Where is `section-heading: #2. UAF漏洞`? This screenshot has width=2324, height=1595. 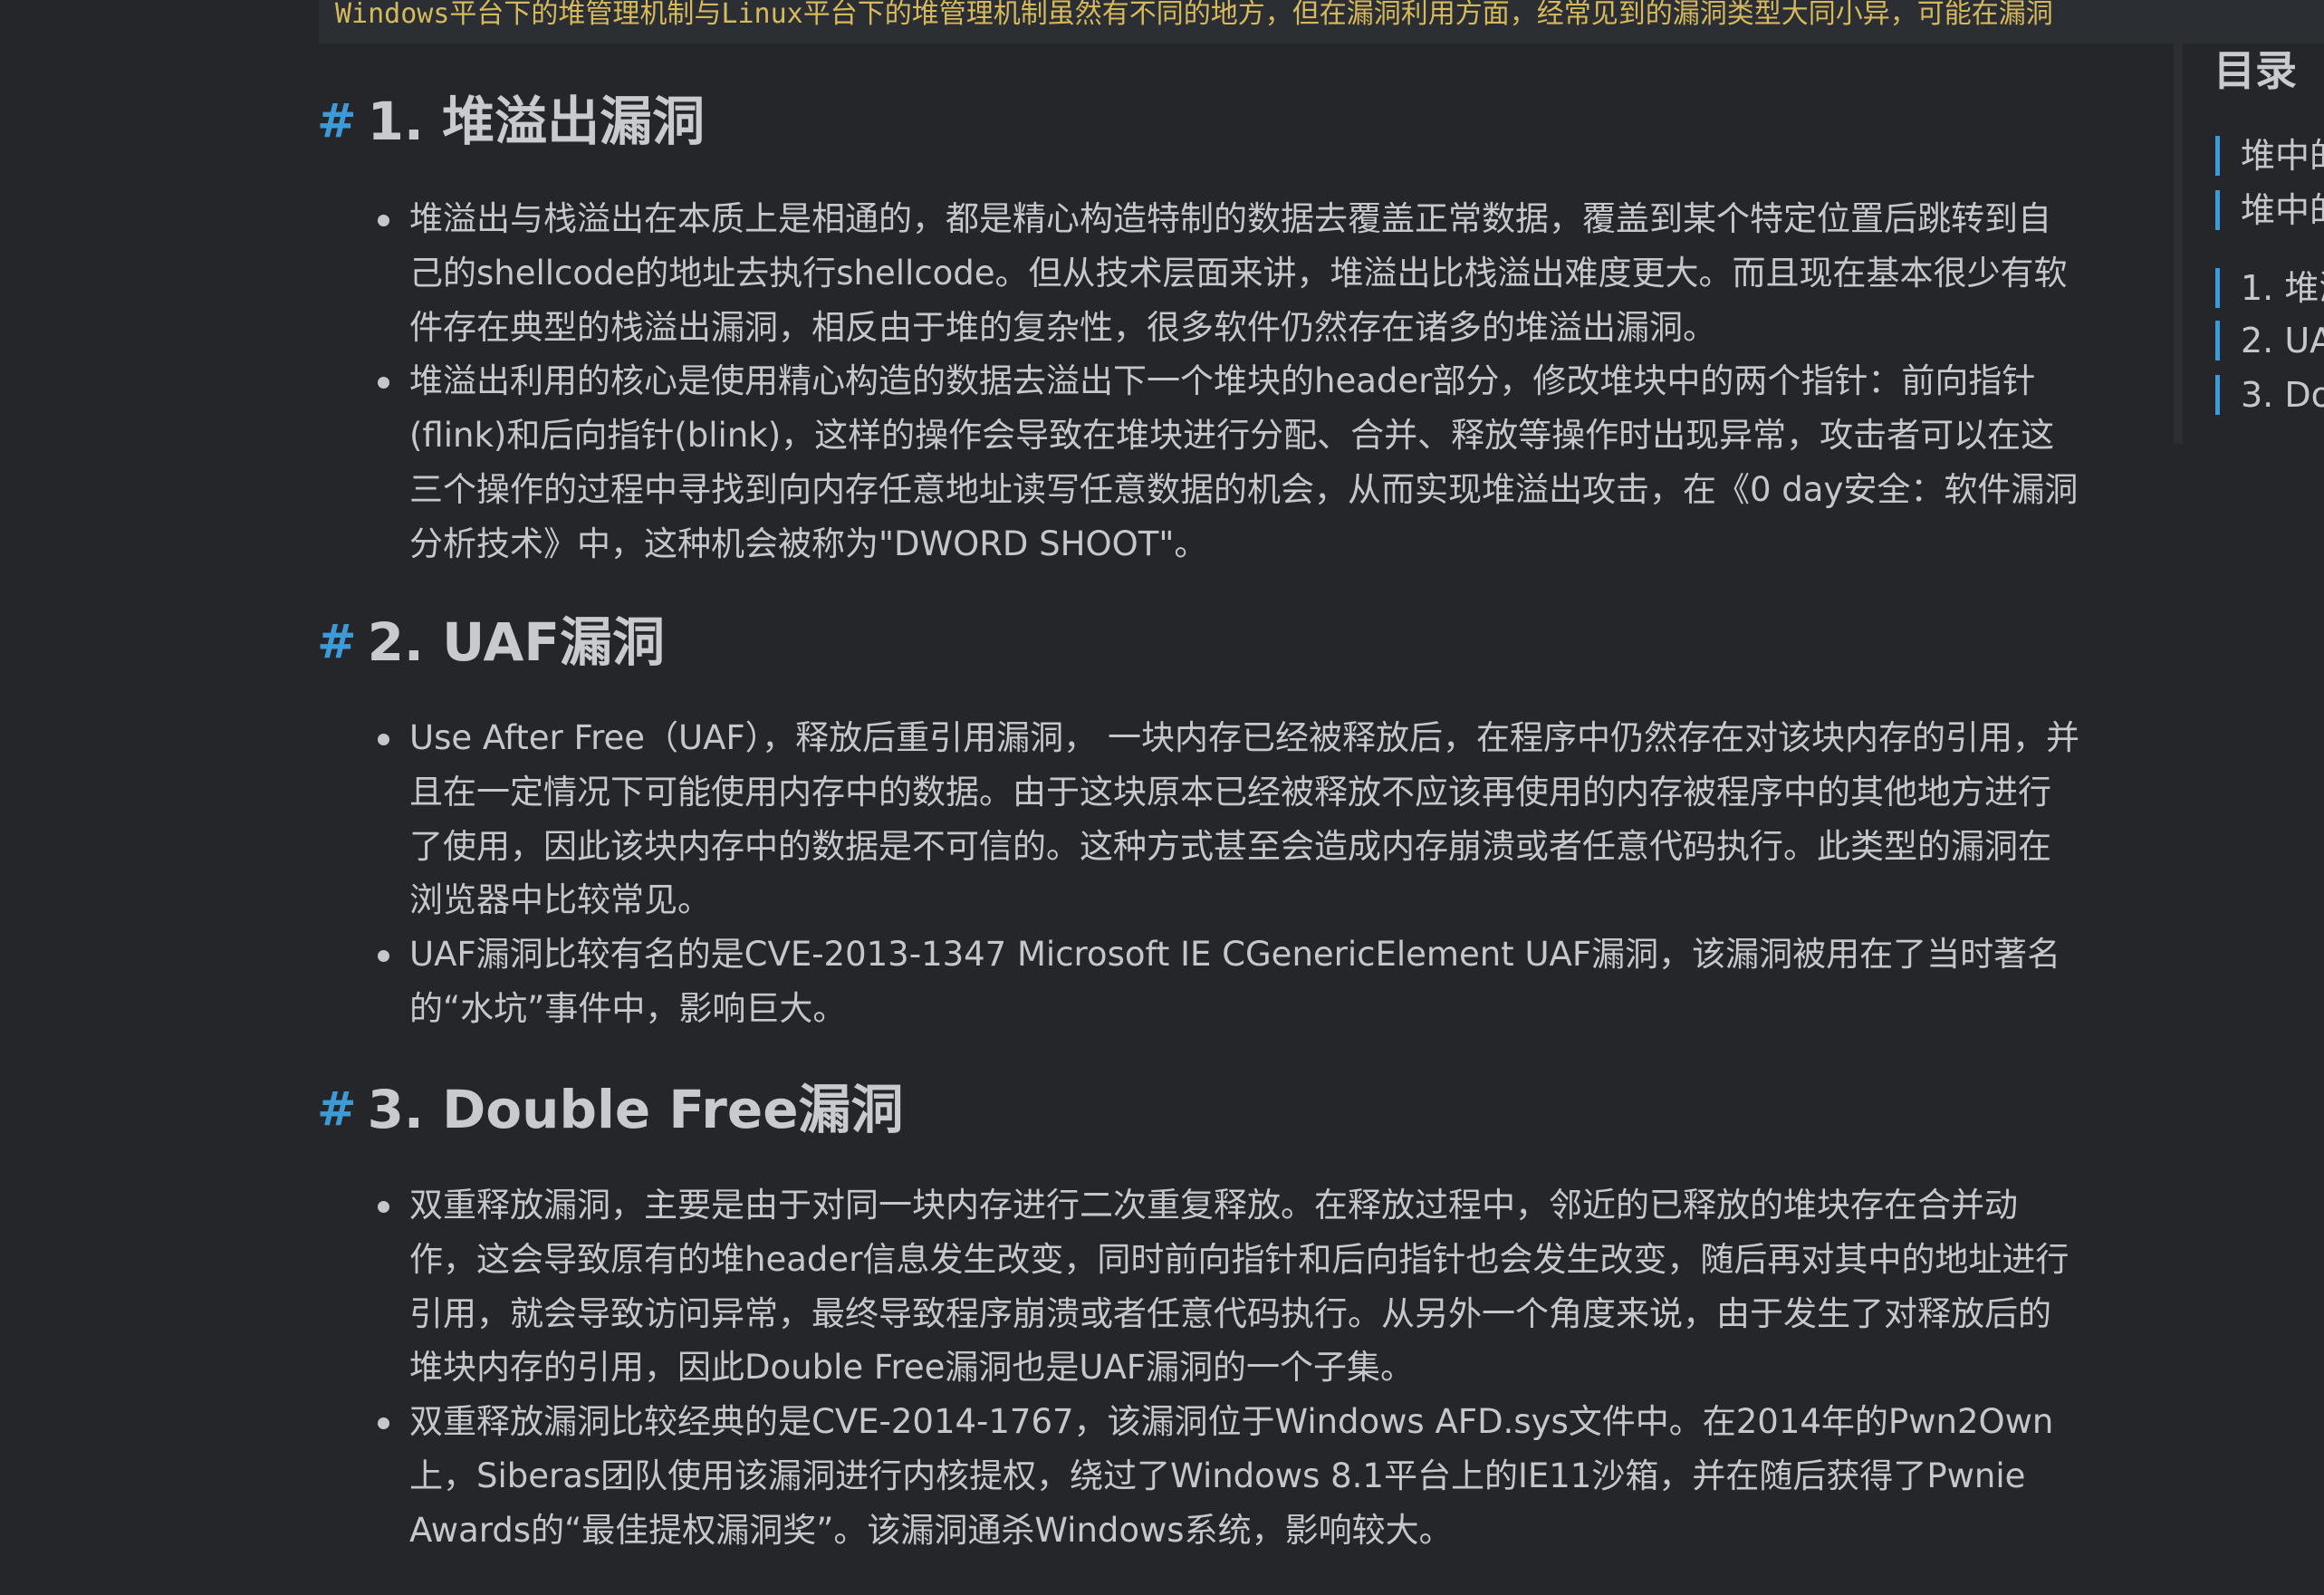
section-heading: #2. UAF漏洞 is located at coordinates (491, 642).